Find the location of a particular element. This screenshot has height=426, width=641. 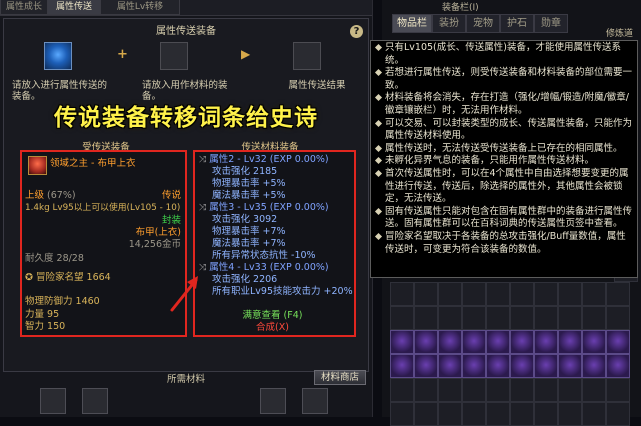

tab-lv-transfer: 属性Lv转移 is located at coordinates (140, 7).